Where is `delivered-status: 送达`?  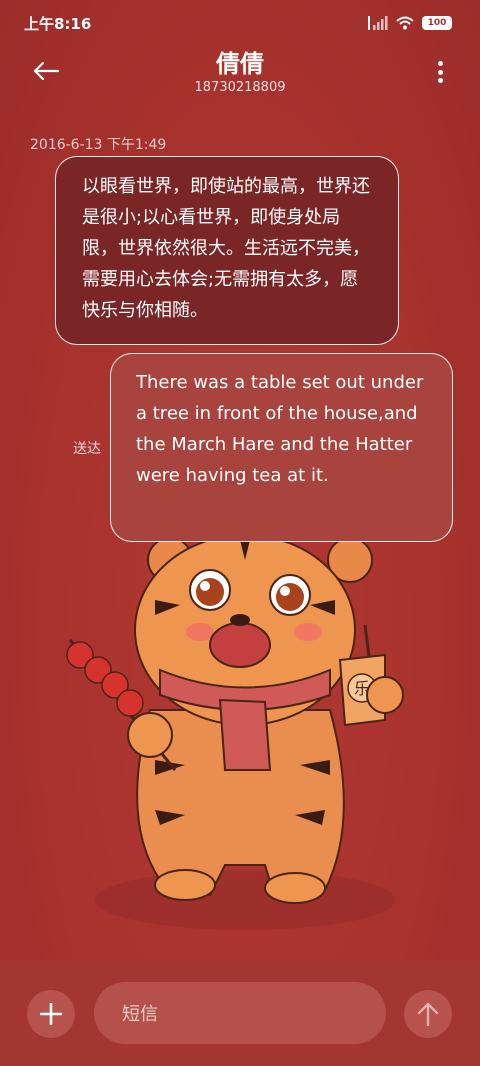 delivered-status: 送达 is located at coordinates (87, 449).